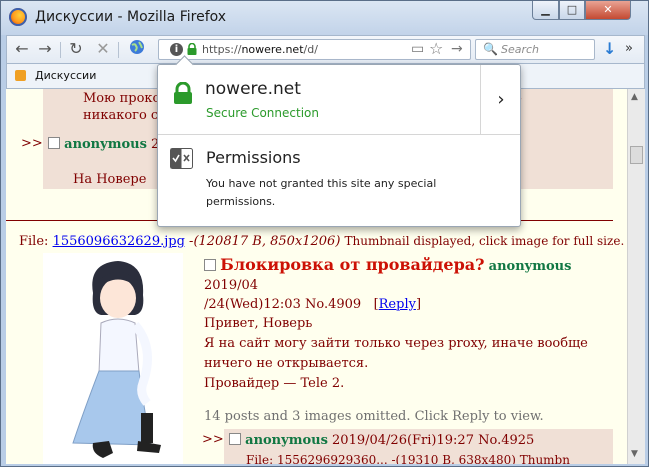  Describe the element at coordinates (274, 383) in the screenshot. I see `post-text-line: Провайдер — Tele 2.` at that location.